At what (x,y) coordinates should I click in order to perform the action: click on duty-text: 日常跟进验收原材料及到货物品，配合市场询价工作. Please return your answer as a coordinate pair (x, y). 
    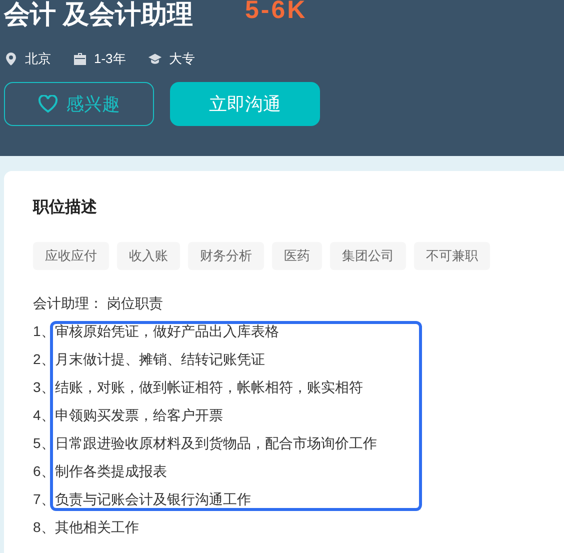
    Looking at the image, I should click on (216, 443).